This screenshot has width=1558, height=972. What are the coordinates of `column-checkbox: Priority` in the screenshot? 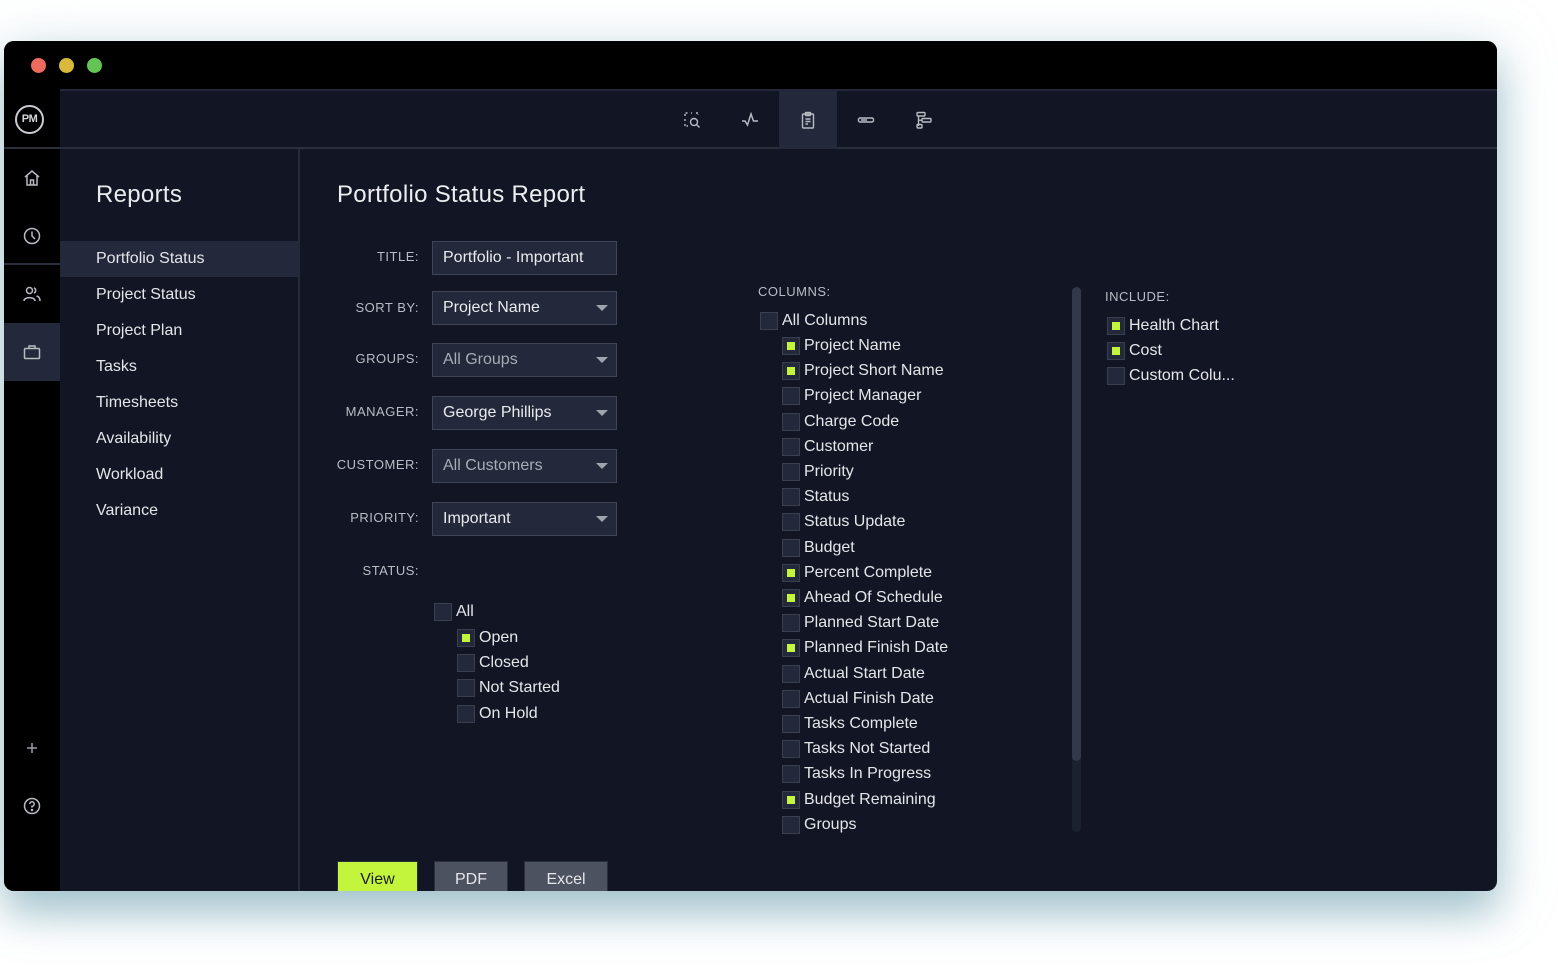 It's located at (818, 472).